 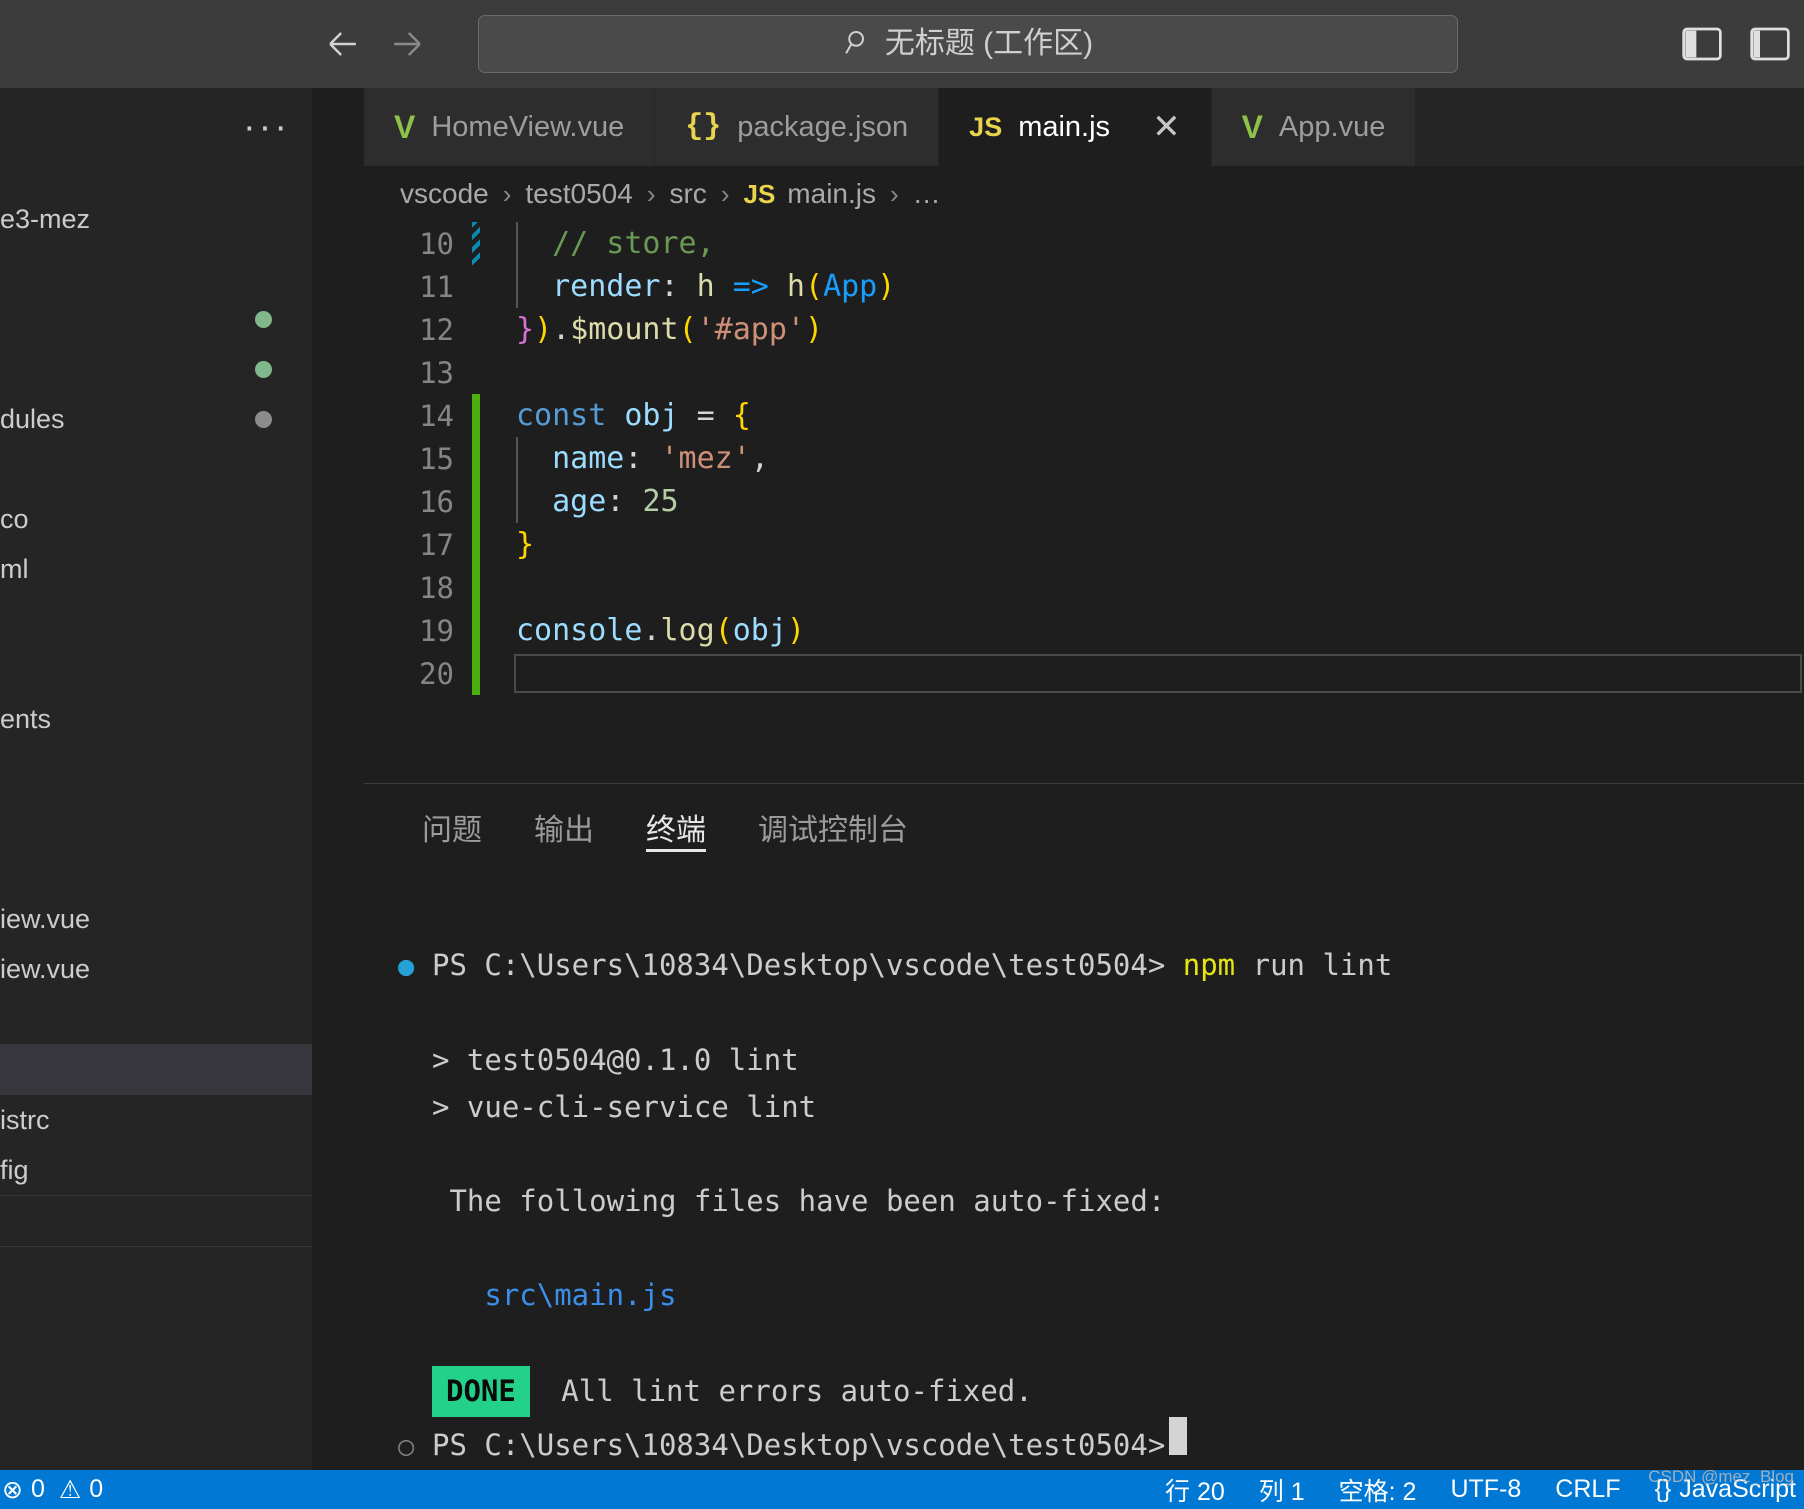 What do you see at coordinates (676, 830) in the screenshot?
I see `panel-tab-label: 终端` at bounding box center [676, 830].